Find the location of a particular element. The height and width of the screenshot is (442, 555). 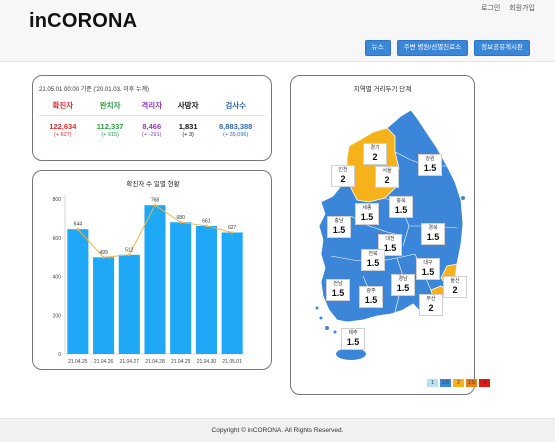

chart-data-label: 680 is located at coordinates (181, 218).